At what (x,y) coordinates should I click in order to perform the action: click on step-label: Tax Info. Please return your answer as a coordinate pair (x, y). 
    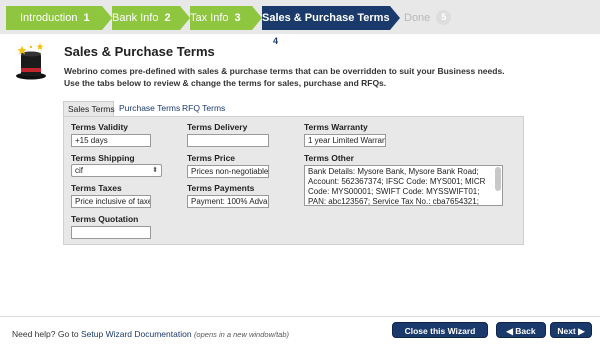
    Looking at the image, I should click on (209, 18).